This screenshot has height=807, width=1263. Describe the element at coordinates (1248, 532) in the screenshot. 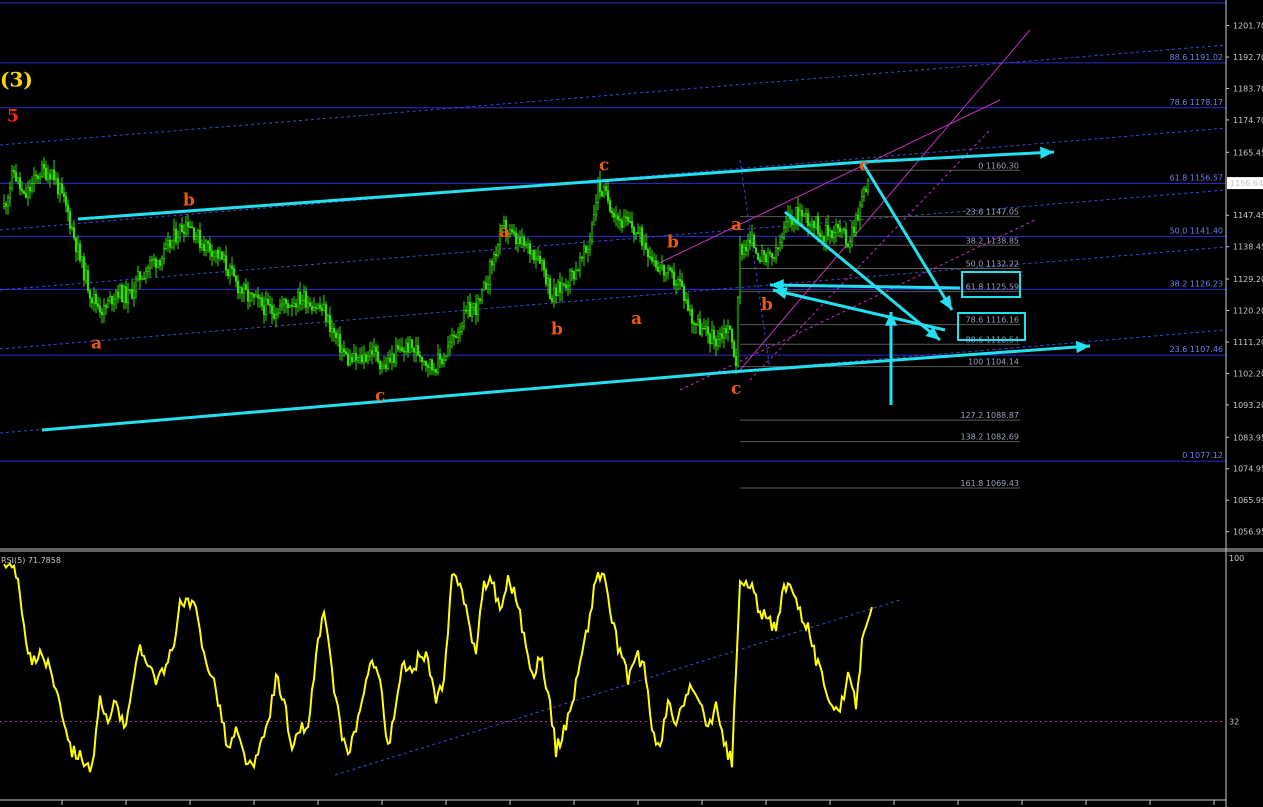

I see `price-axis-tick-label: 1056.95` at that location.